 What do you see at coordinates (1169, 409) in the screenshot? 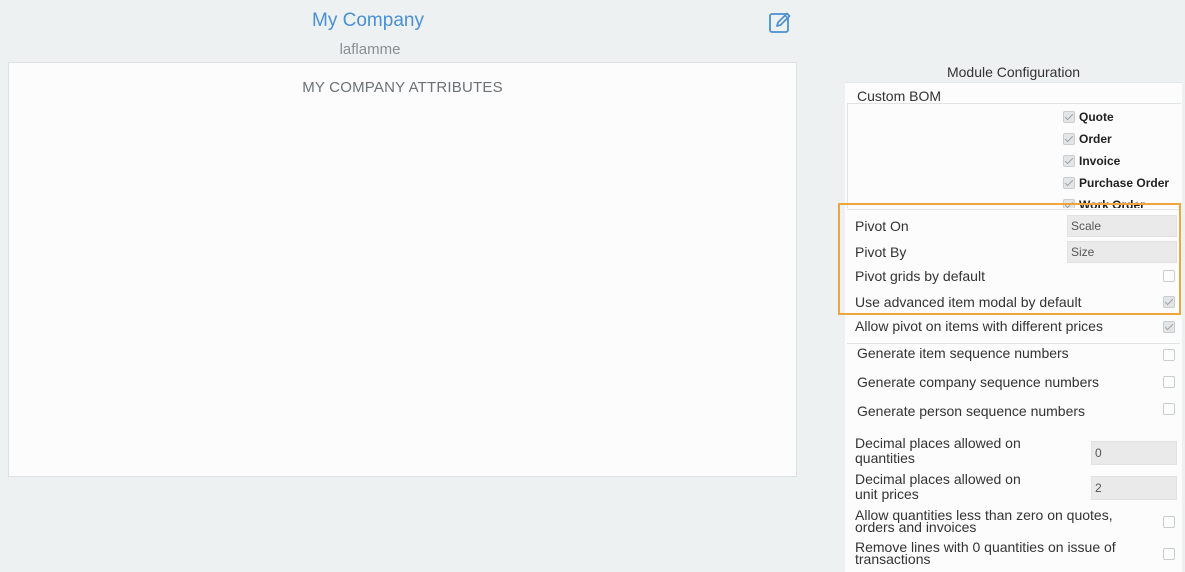
I see `gen-person-seq-checkbox` at bounding box center [1169, 409].